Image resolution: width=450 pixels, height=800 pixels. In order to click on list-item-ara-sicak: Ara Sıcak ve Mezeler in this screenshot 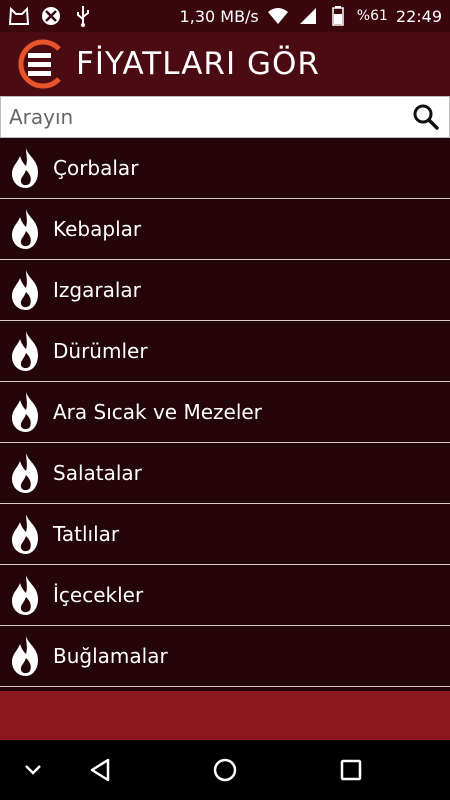, I will do `click(225, 412)`.